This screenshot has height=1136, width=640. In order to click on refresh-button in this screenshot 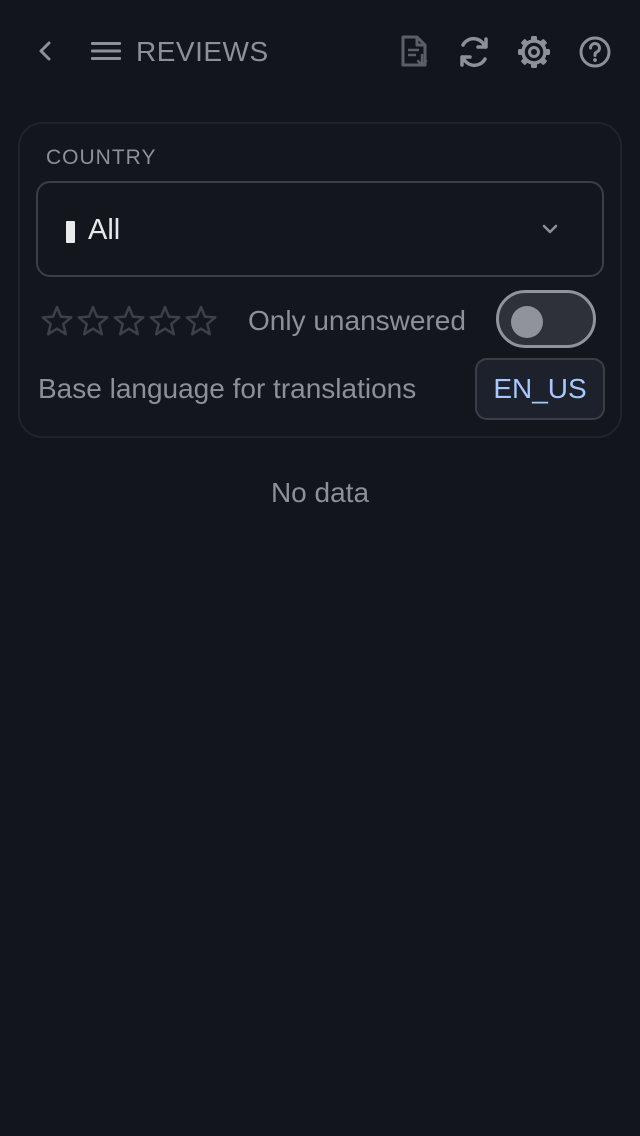, I will do `click(474, 52)`.